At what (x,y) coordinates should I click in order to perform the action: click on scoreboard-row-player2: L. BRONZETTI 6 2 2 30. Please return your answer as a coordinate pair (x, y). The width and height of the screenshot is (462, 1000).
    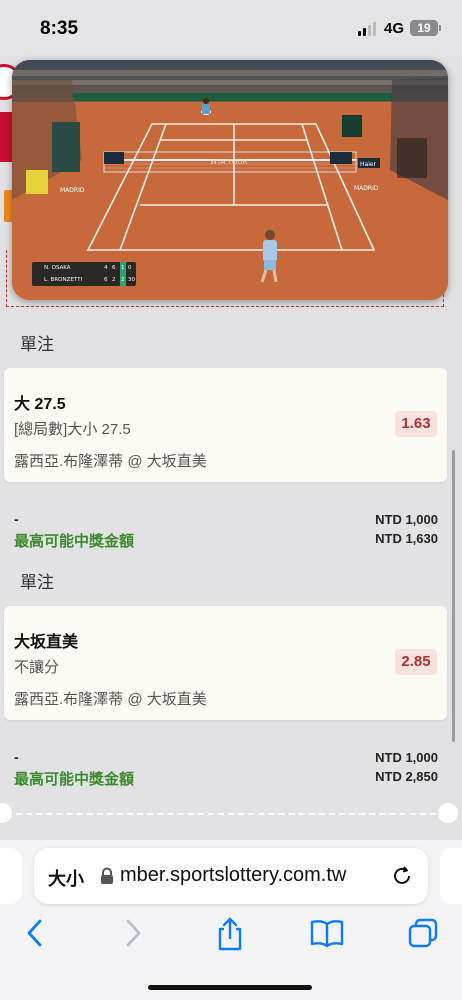
    Looking at the image, I should click on (84, 280).